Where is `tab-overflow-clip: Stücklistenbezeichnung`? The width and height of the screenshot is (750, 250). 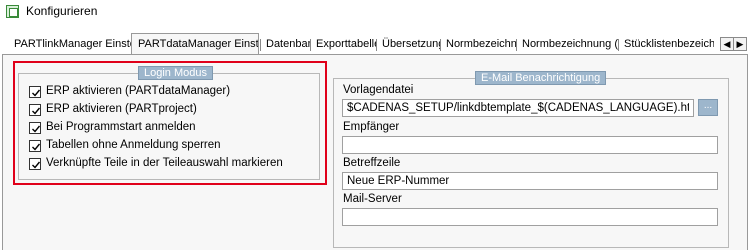 tab-overflow-clip: Stücklistenbezeichnung is located at coordinates (666, 44).